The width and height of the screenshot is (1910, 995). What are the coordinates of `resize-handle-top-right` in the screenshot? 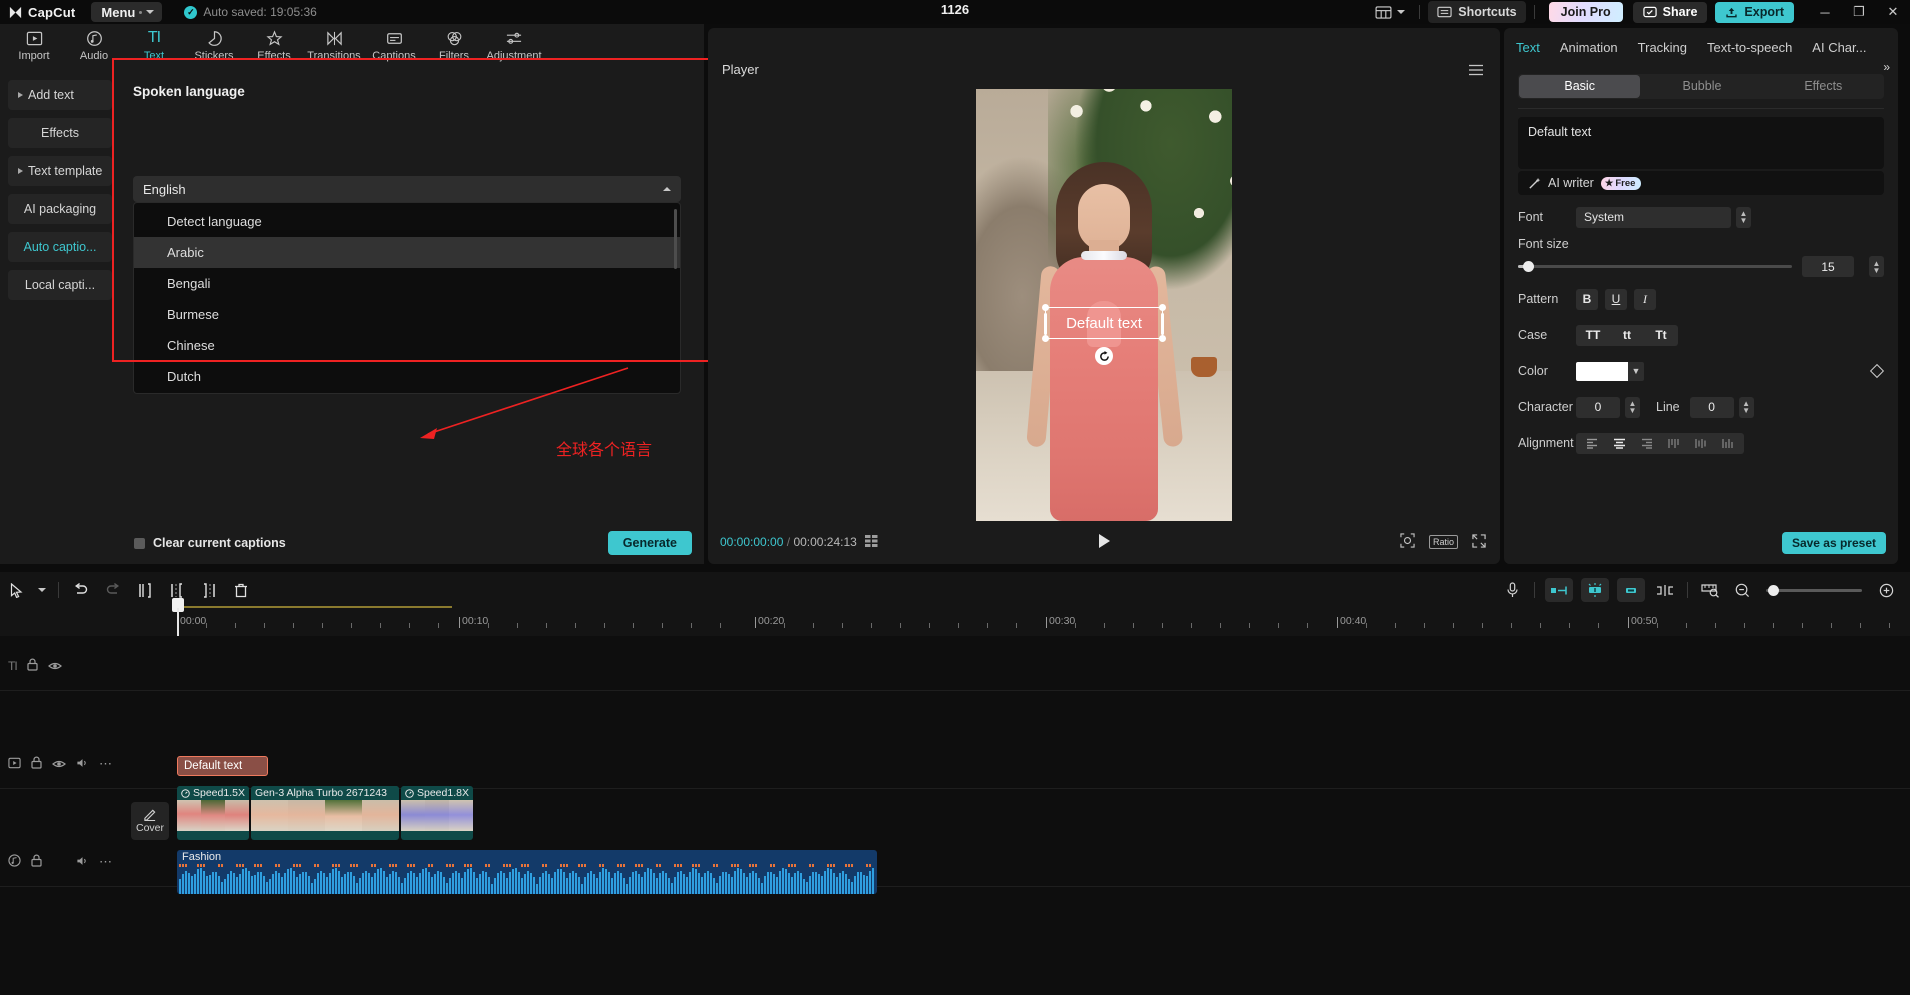 It's located at (1162, 307).